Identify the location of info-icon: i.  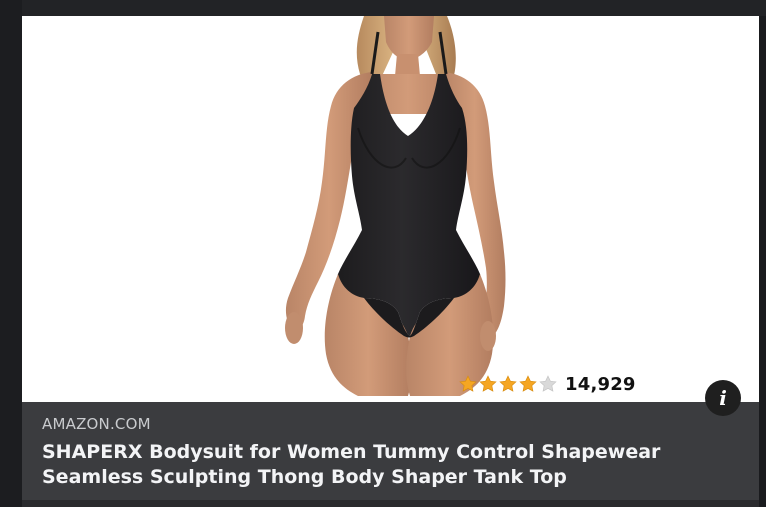
(723, 398).